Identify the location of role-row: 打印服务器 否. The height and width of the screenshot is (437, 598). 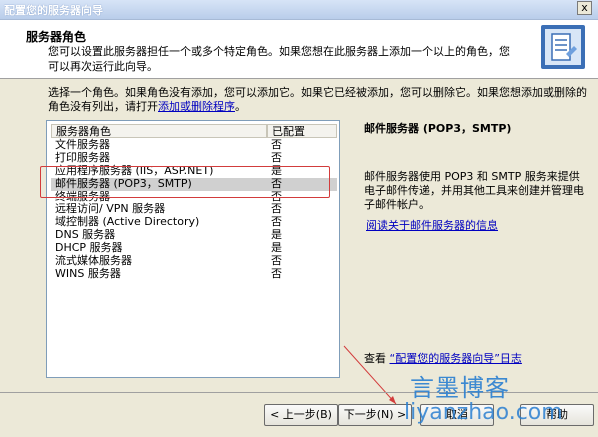
(194, 157).